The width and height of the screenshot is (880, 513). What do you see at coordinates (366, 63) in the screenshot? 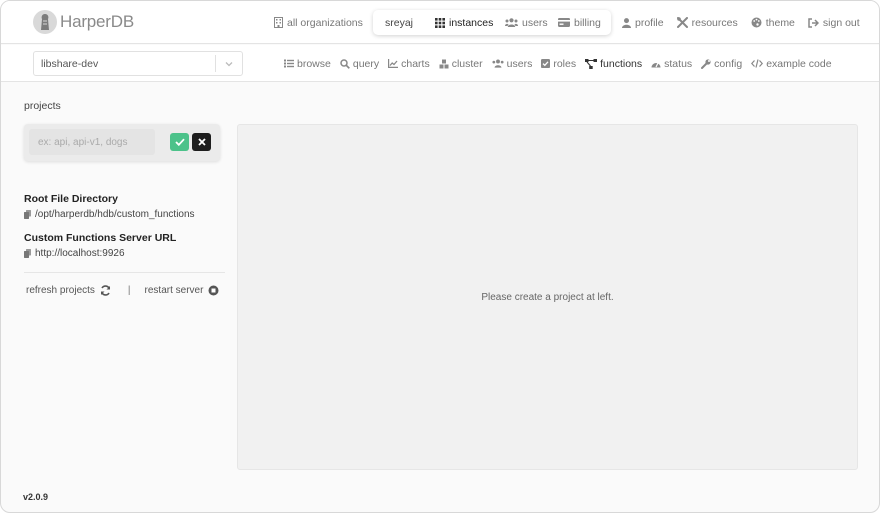
I see `tab-query-label: query` at bounding box center [366, 63].